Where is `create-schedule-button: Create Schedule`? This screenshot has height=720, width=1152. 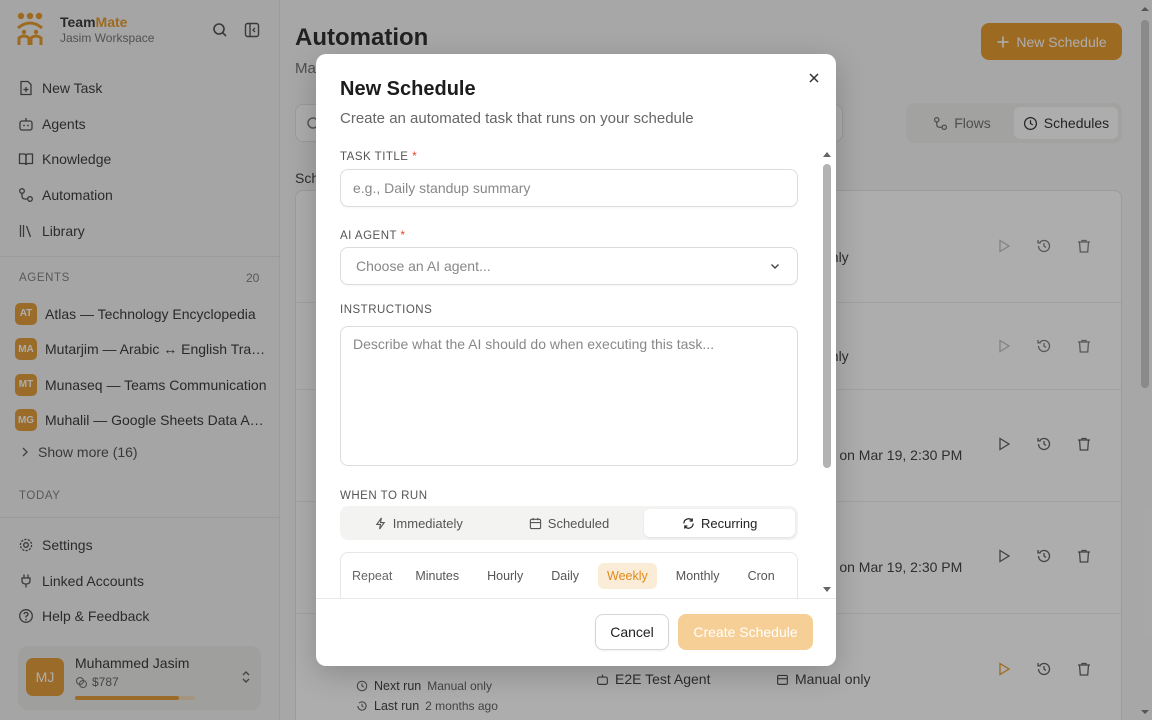
create-schedule-button: Create Schedule is located at coordinates (745, 632).